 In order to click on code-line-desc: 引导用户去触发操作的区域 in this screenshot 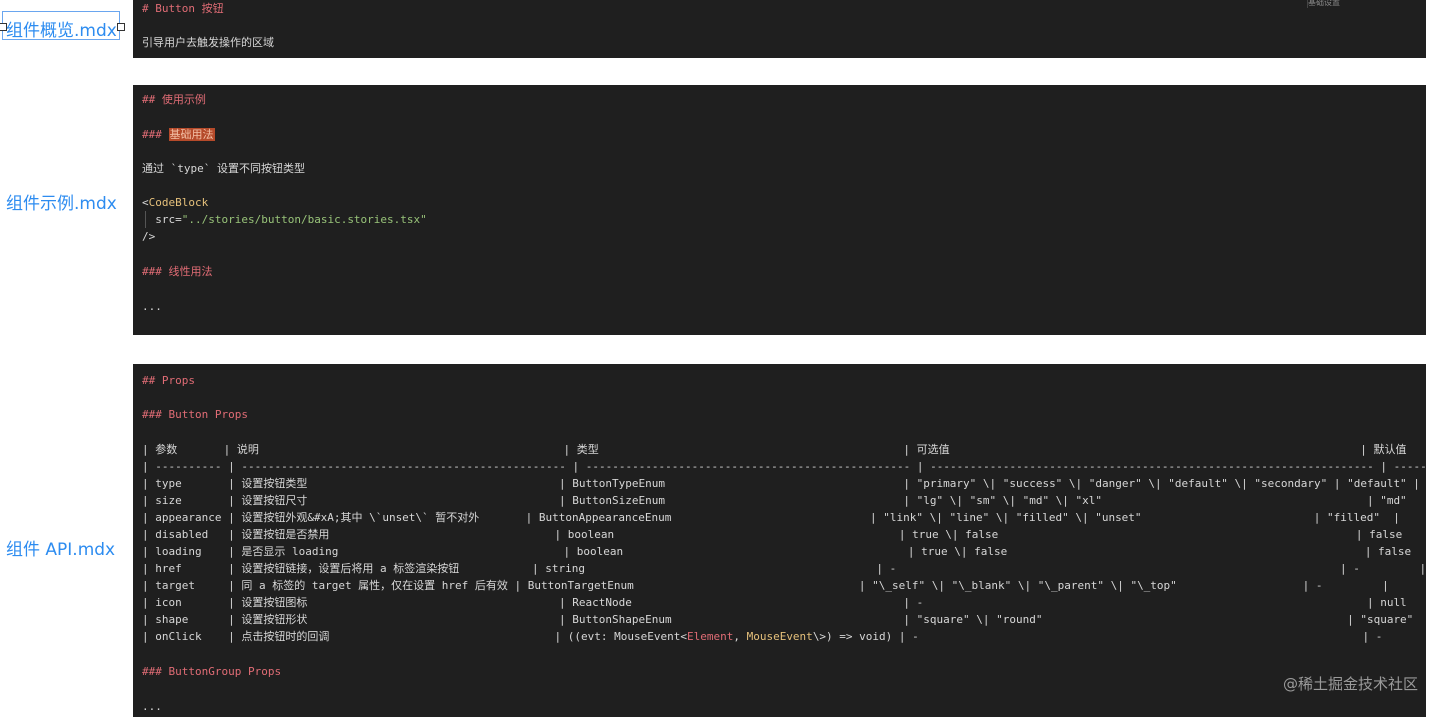, I will do `click(208, 42)`.